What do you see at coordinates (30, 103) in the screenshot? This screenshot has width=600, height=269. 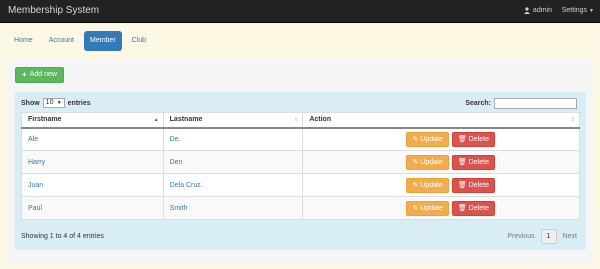 I see `show-label: Show` at bounding box center [30, 103].